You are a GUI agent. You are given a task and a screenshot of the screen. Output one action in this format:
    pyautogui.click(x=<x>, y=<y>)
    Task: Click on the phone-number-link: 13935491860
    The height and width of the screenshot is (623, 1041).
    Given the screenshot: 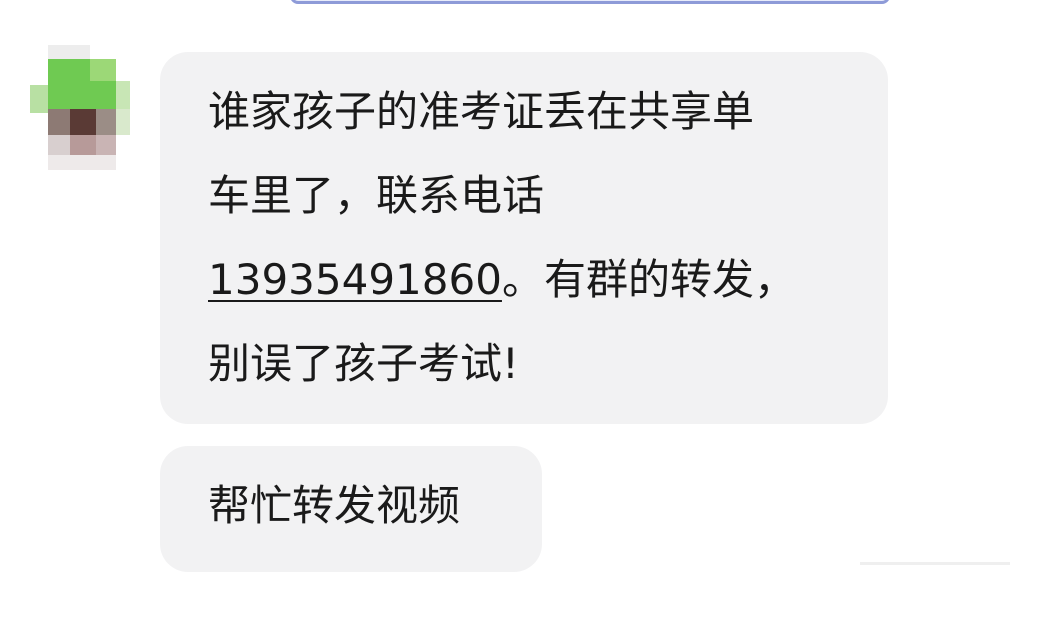 What is the action you would take?
    pyautogui.click(x=355, y=279)
    